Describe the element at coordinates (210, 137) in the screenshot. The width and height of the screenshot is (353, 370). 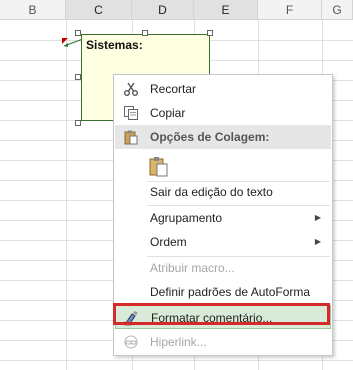
I see `menu-item-label: Opções de Colagem:` at that location.